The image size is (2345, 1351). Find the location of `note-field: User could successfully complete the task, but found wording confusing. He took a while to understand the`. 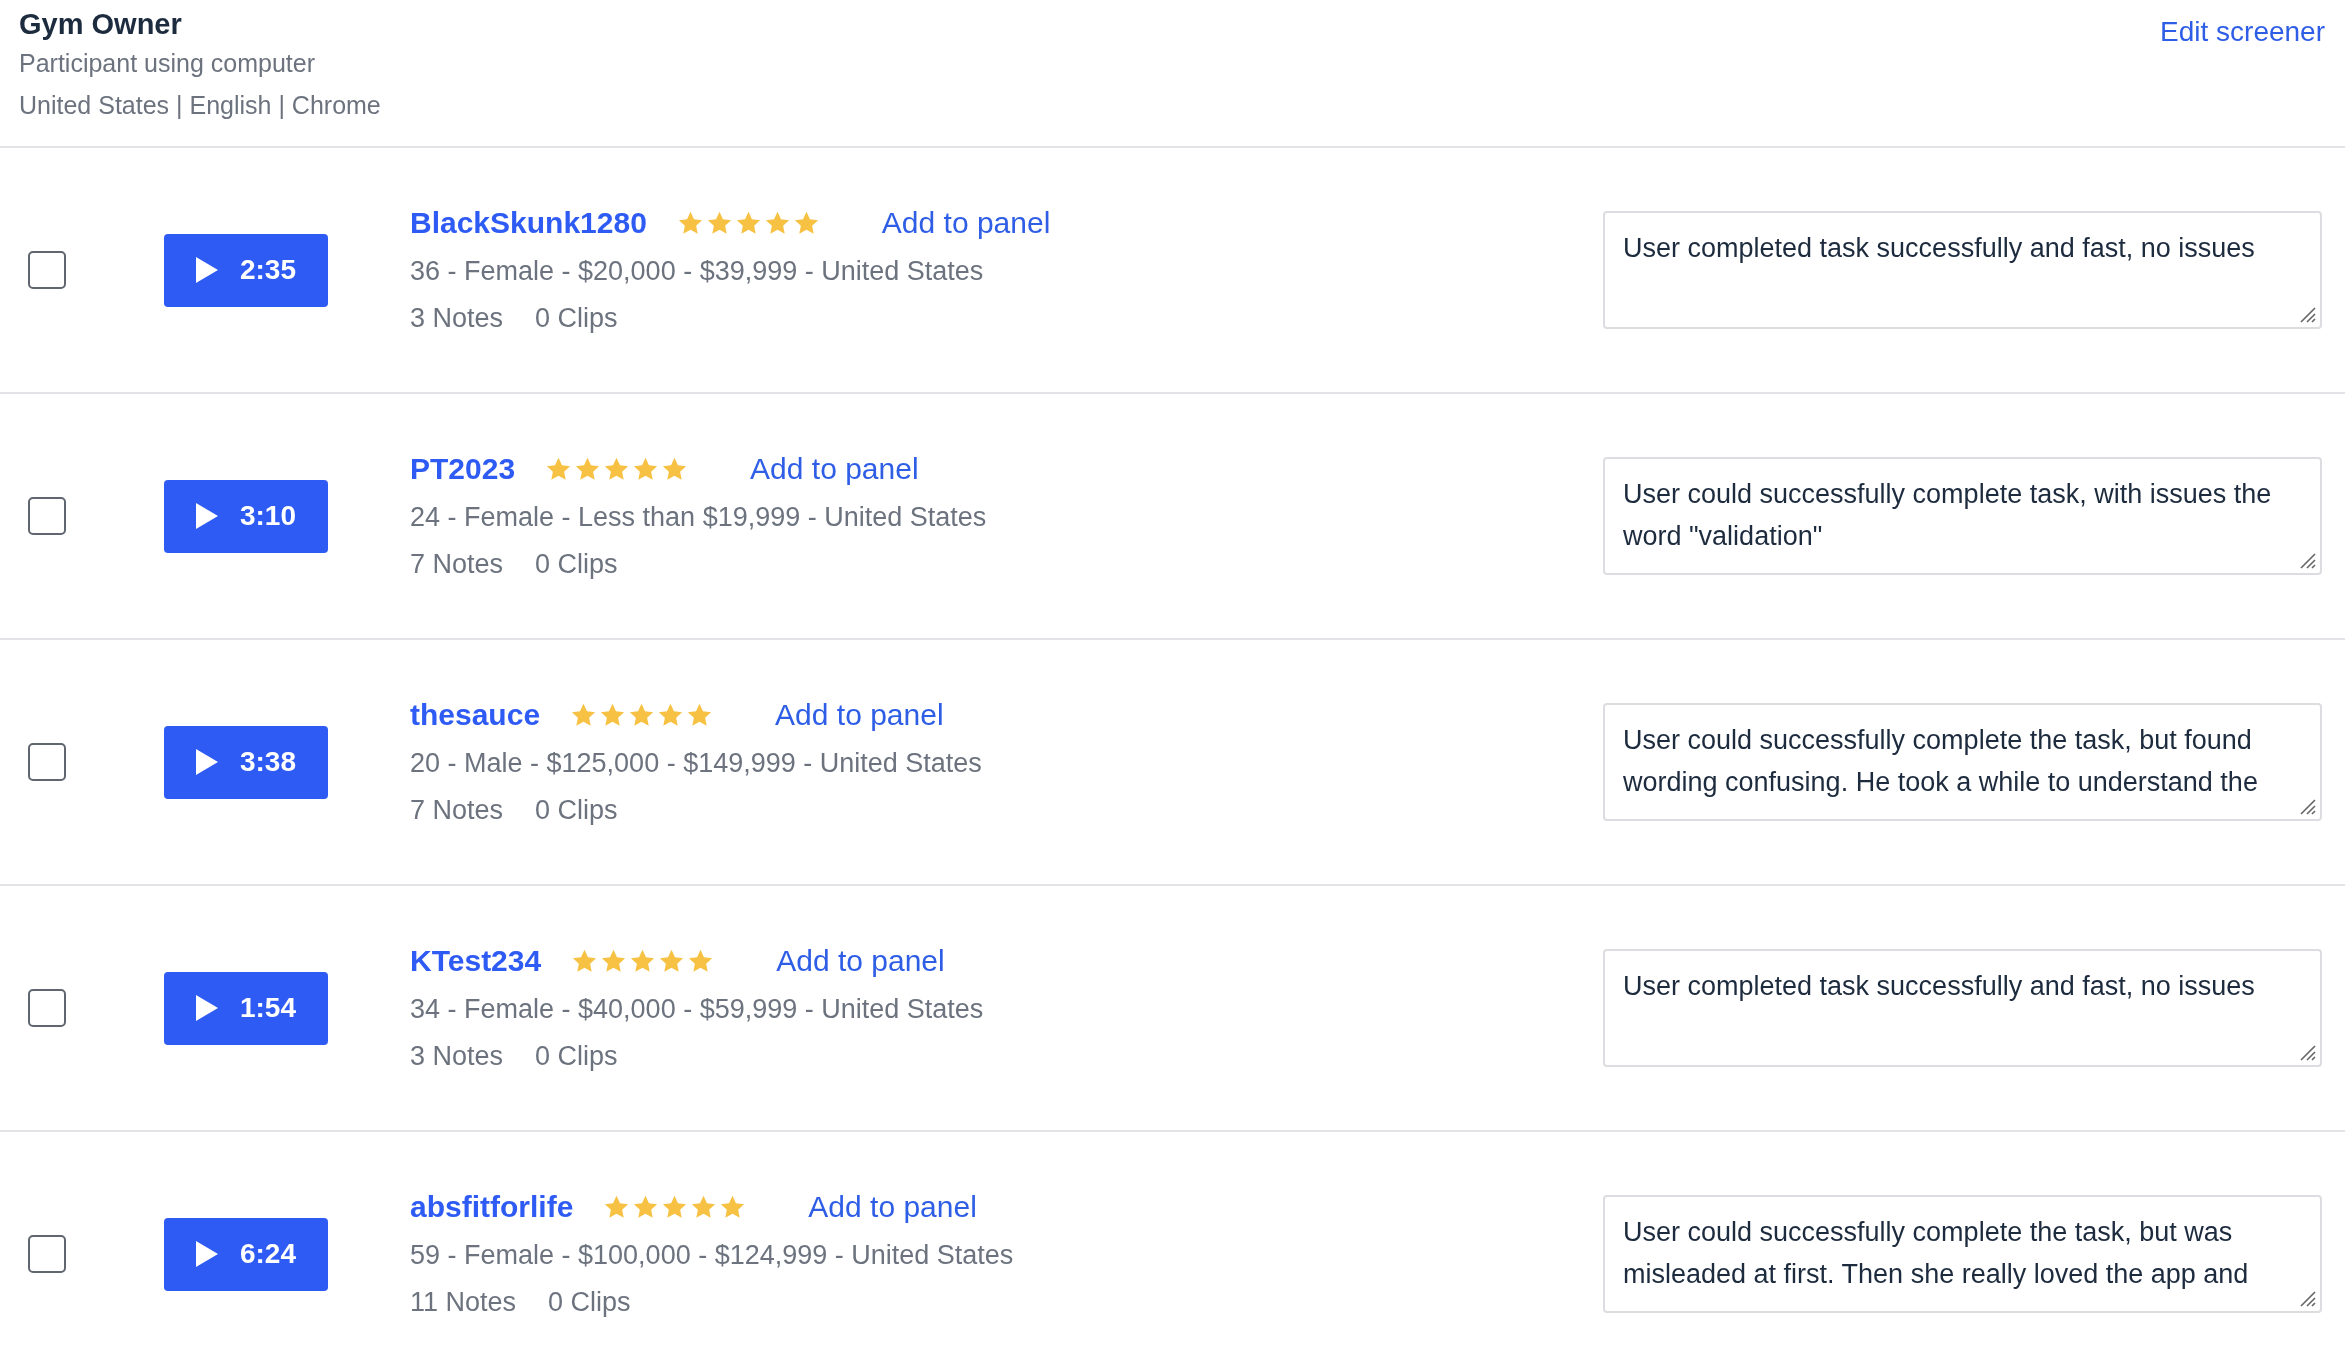

note-field: User could successfully complete the task, but found wording confusing. He took a while to understand the is located at coordinates (1962, 762).